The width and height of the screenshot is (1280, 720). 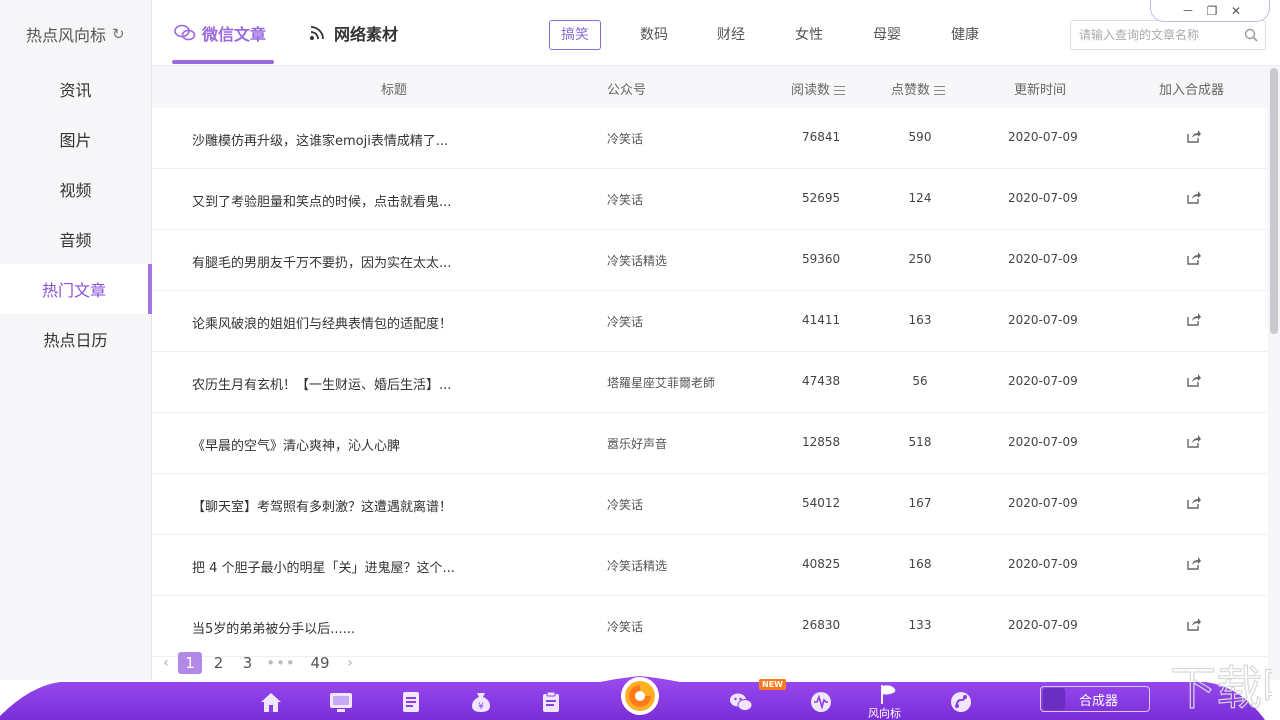 What do you see at coordinates (75, 139) in the screenshot?
I see `sidebar-item-images: 图片` at bounding box center [75, 139].